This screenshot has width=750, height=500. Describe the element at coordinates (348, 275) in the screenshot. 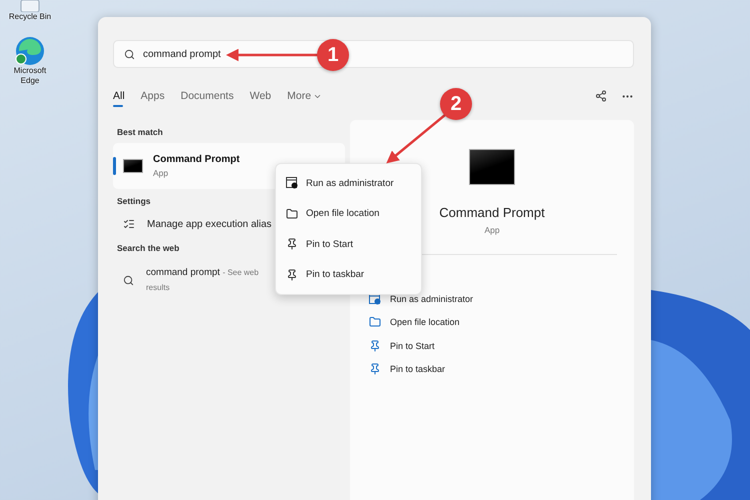

I see `menu-item: Pin to taskbar` at that location.